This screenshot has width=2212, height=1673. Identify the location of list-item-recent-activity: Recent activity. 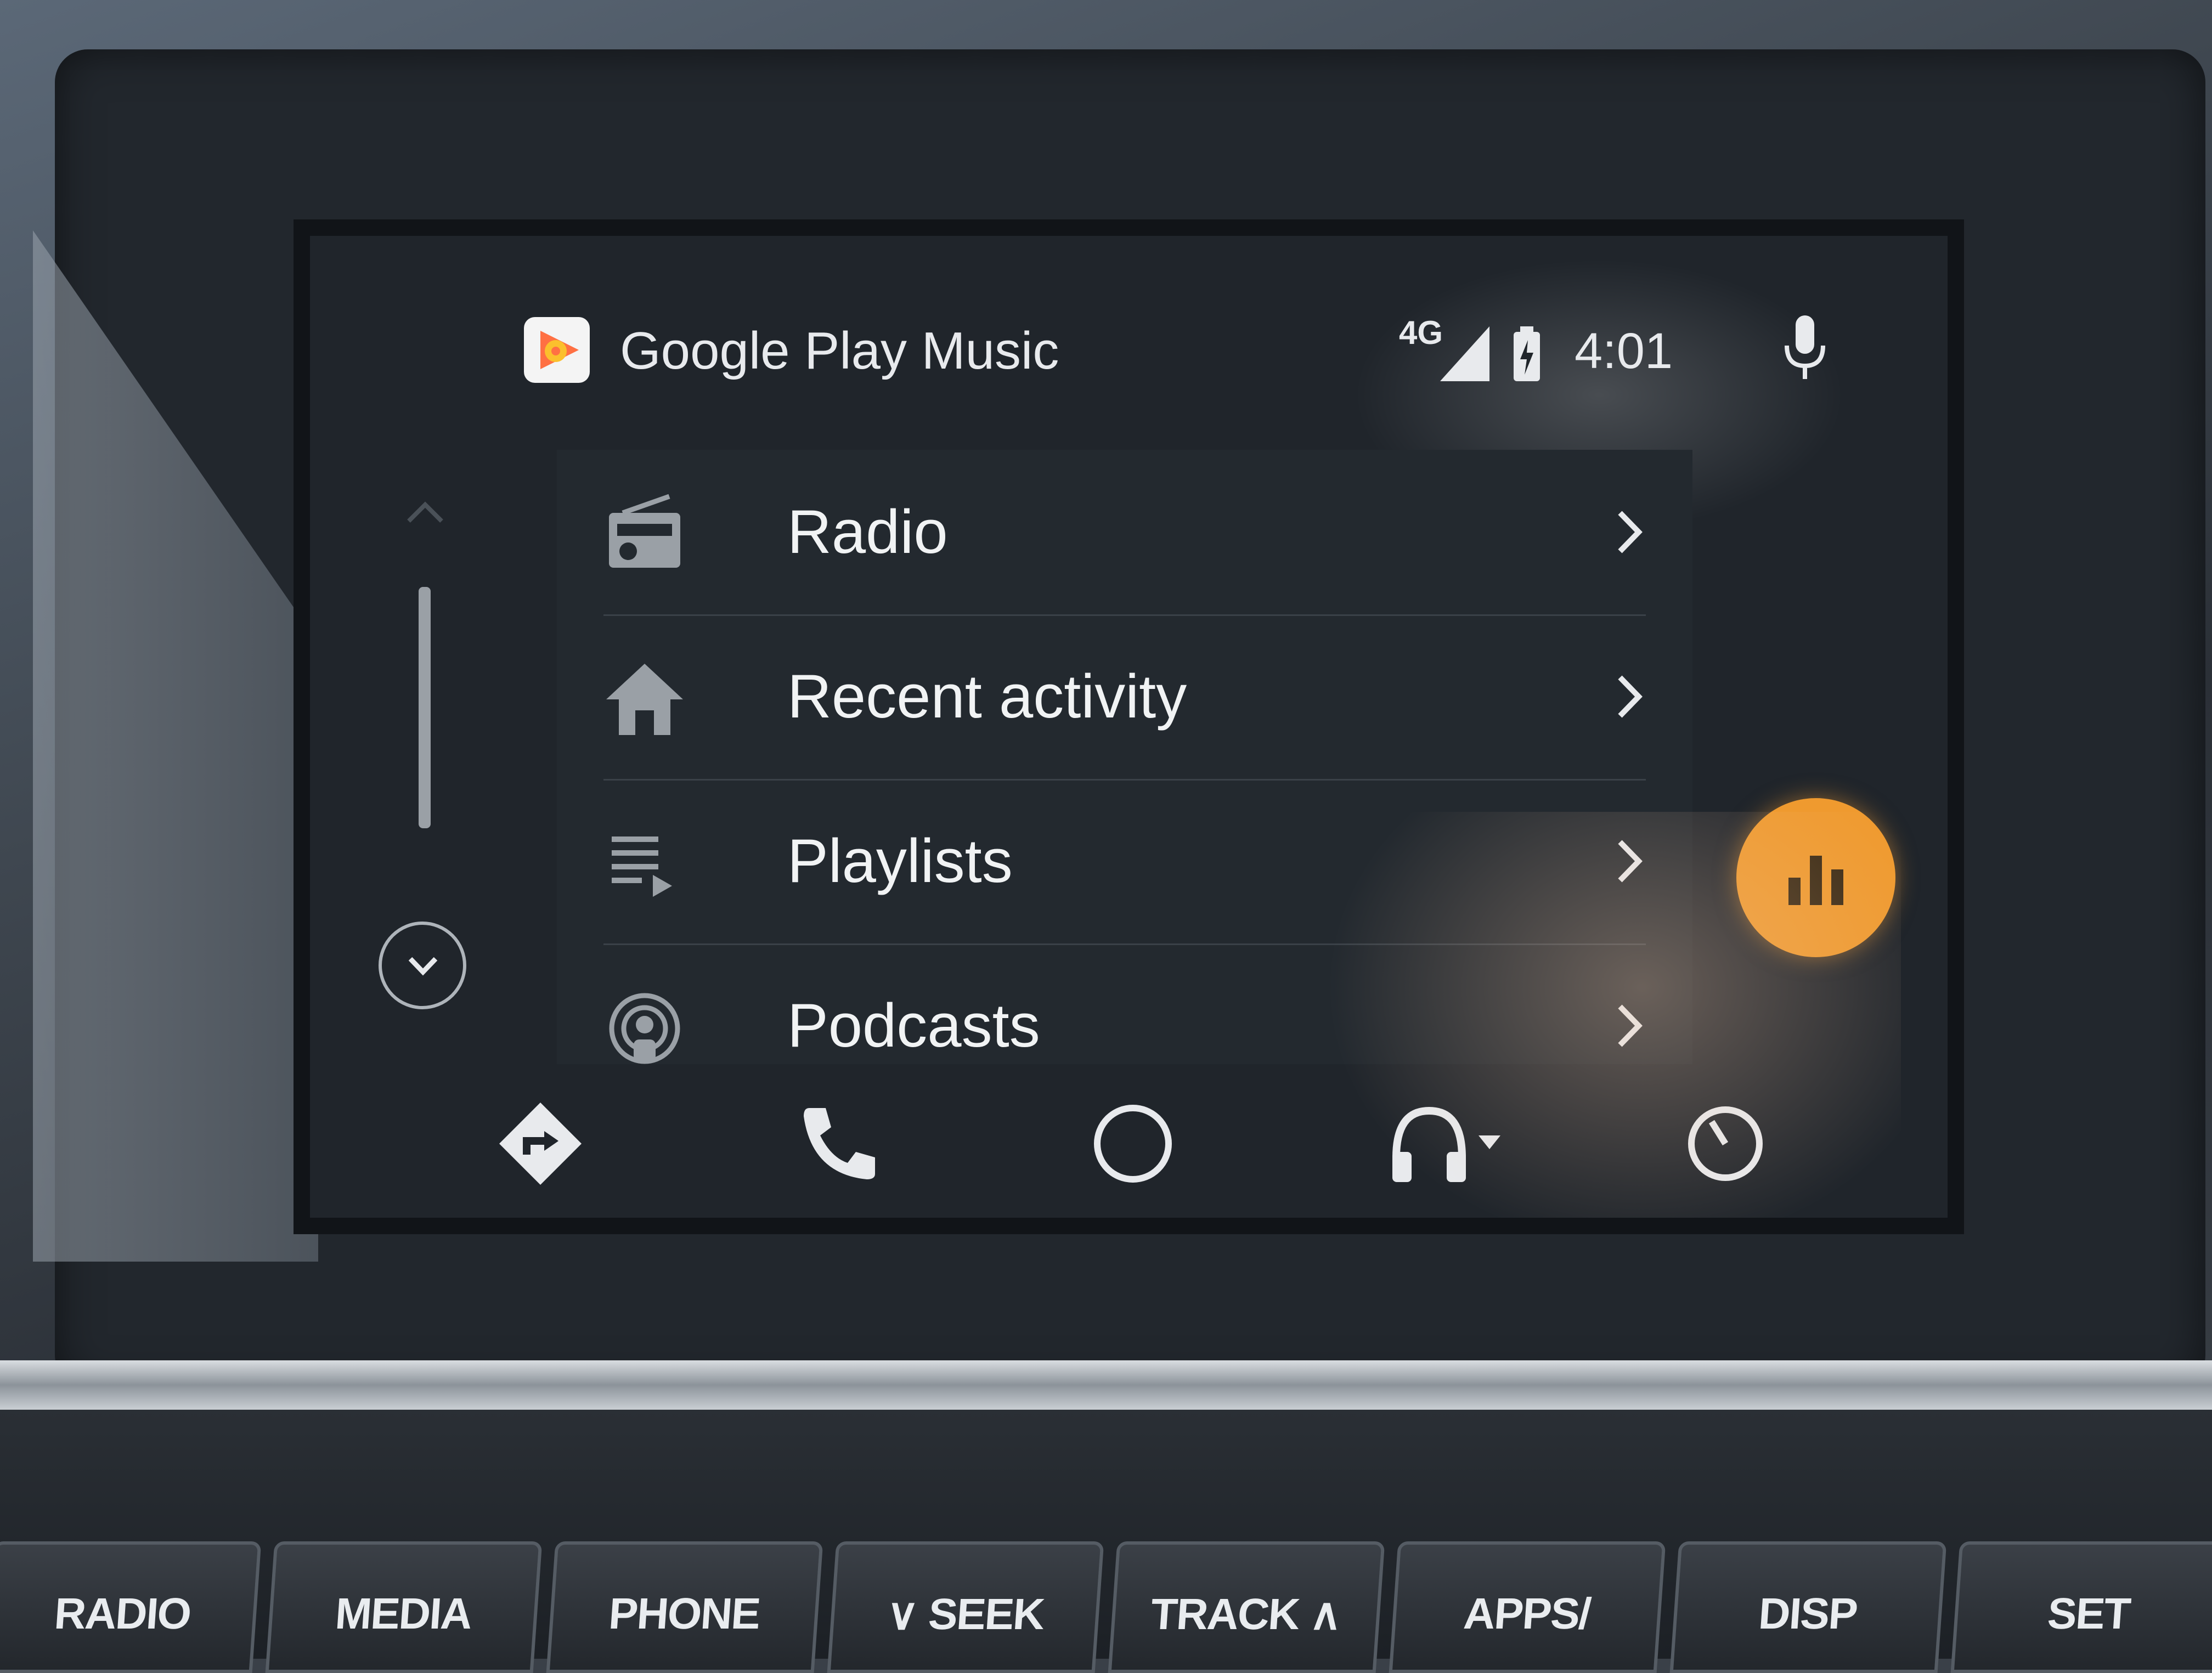
(1125, 696).